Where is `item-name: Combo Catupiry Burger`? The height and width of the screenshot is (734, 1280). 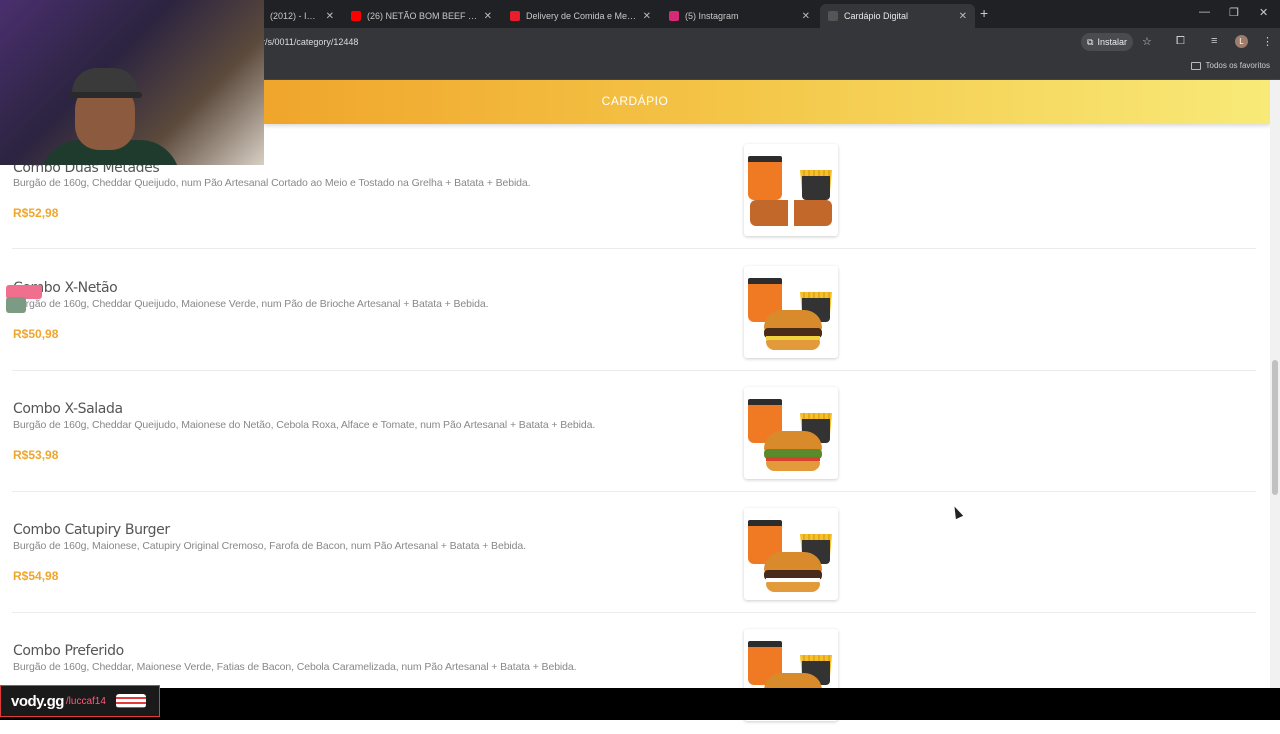
item-name: Combo Catupiry Burger is located at coordinates (91, 530).